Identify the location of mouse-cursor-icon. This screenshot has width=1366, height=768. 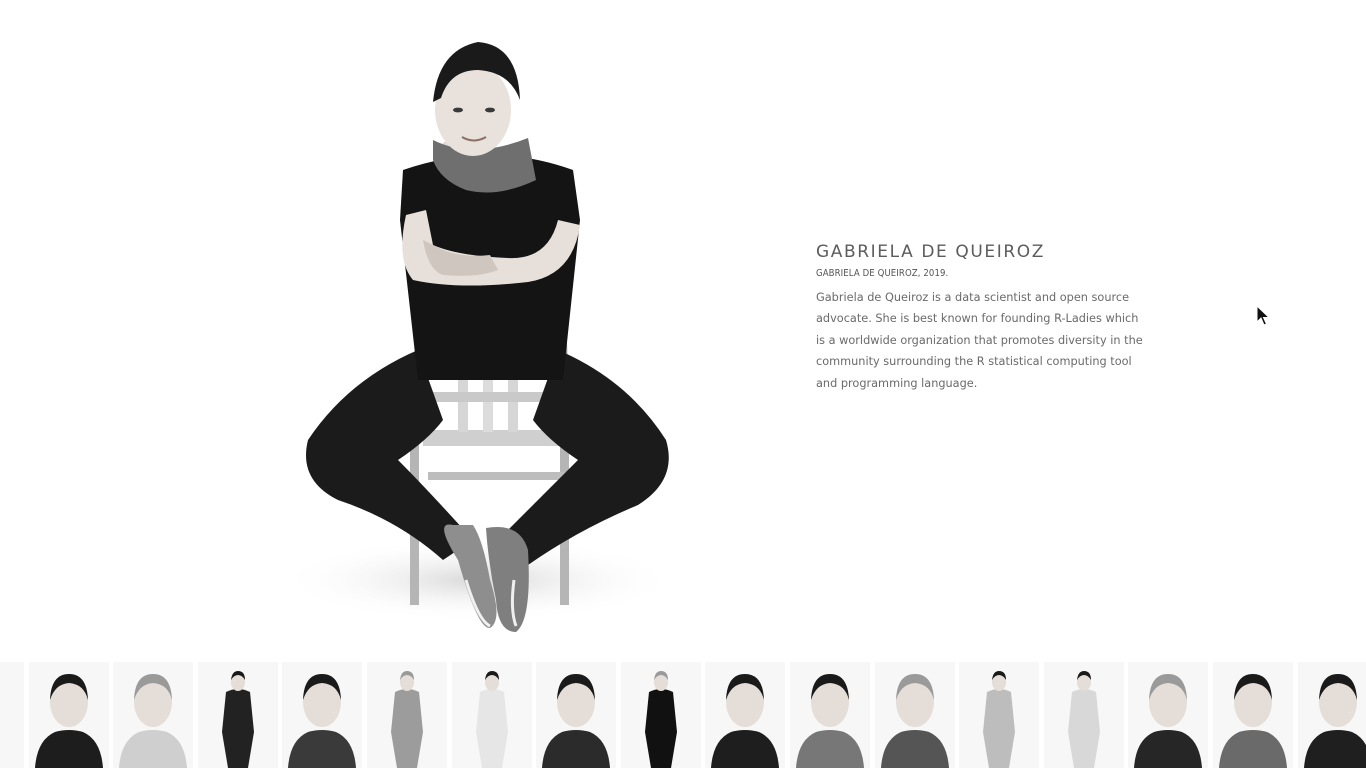
(1263, 315).